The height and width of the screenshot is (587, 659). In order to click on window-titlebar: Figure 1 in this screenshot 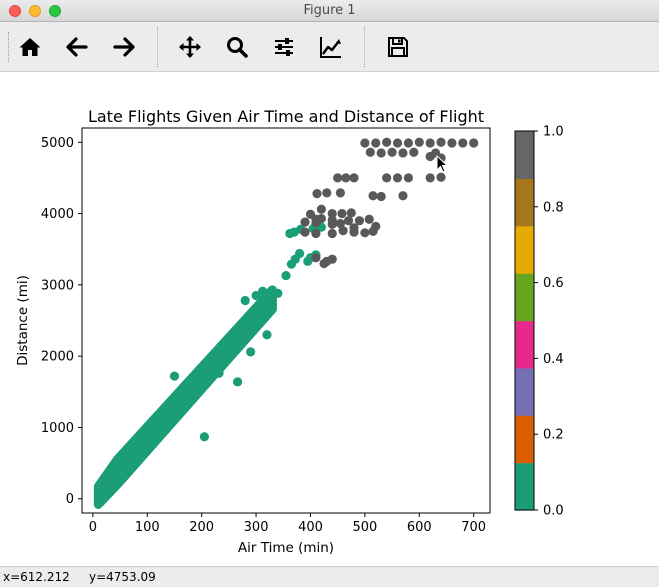, I will do `click(329, 11)`.